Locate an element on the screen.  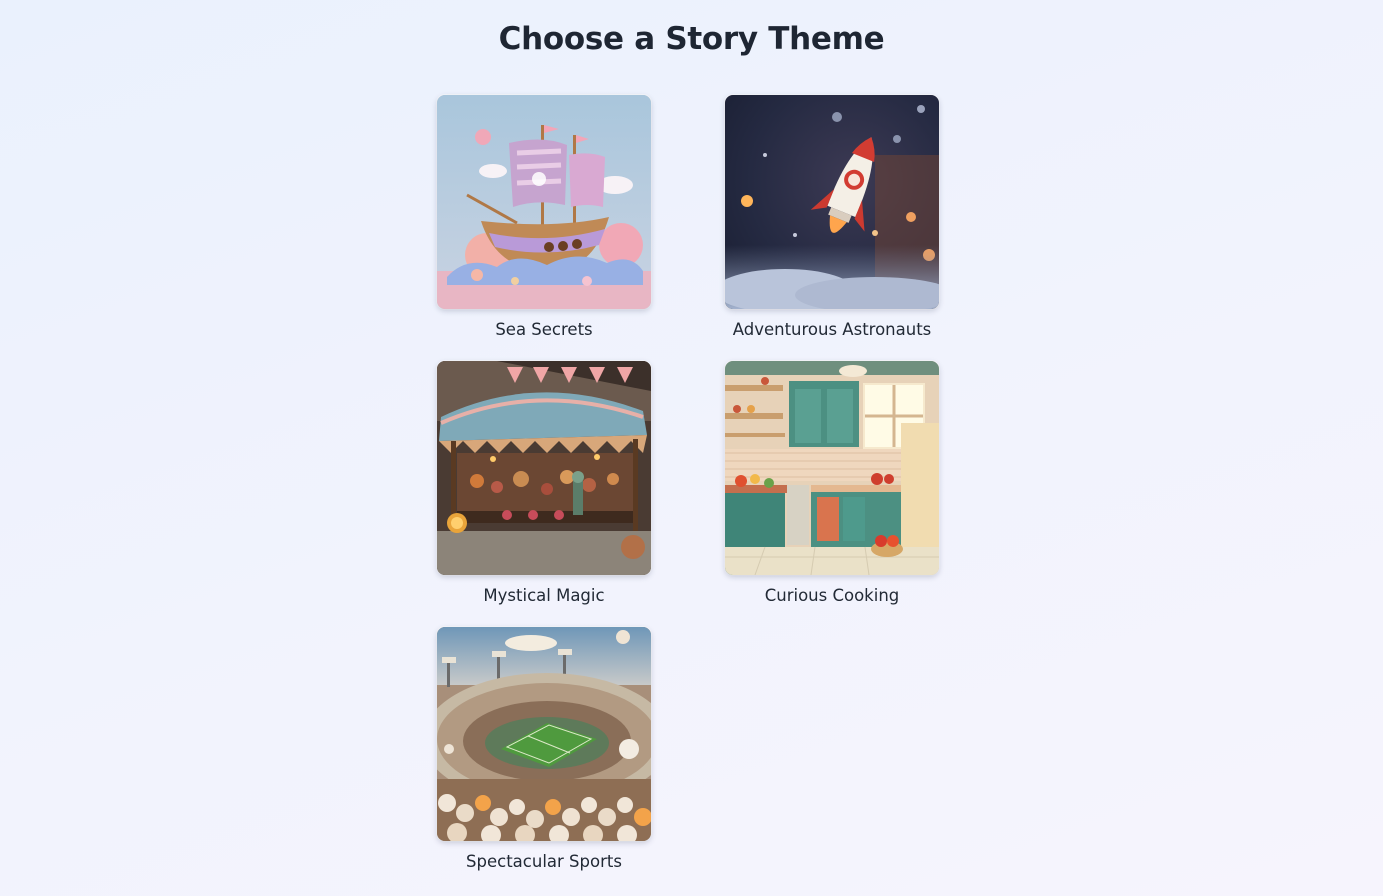
stadium-image is located at coordinates (544, 734).